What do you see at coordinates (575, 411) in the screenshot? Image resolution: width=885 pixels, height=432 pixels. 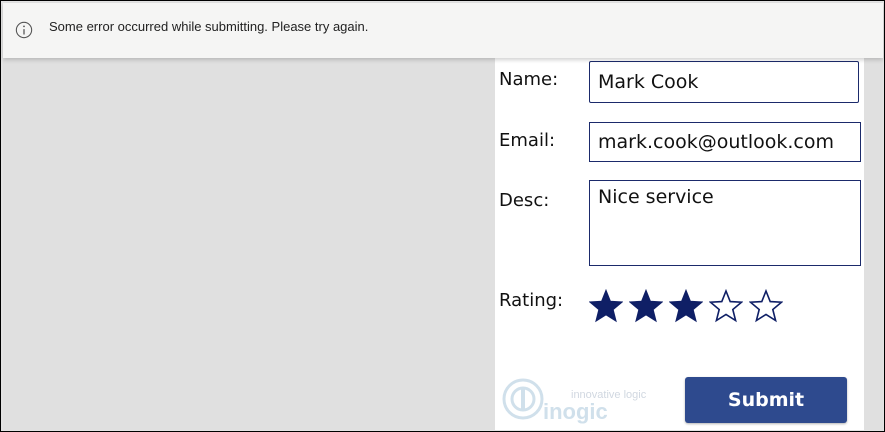 I see `logo-brand: inogic` at bounding box center [575, 411].